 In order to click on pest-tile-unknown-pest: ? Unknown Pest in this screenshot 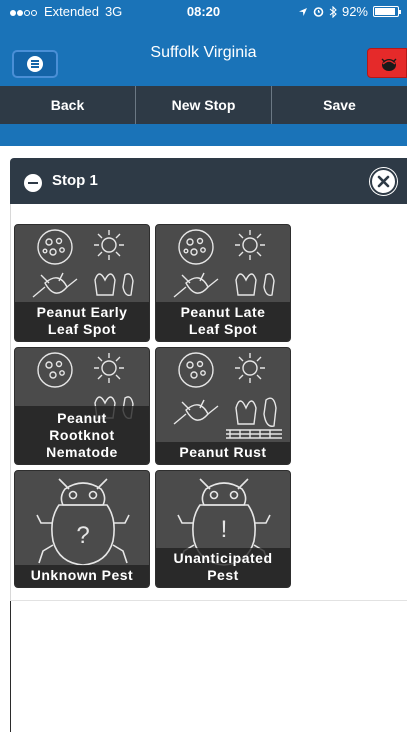, I will do `click(82, 529)`.